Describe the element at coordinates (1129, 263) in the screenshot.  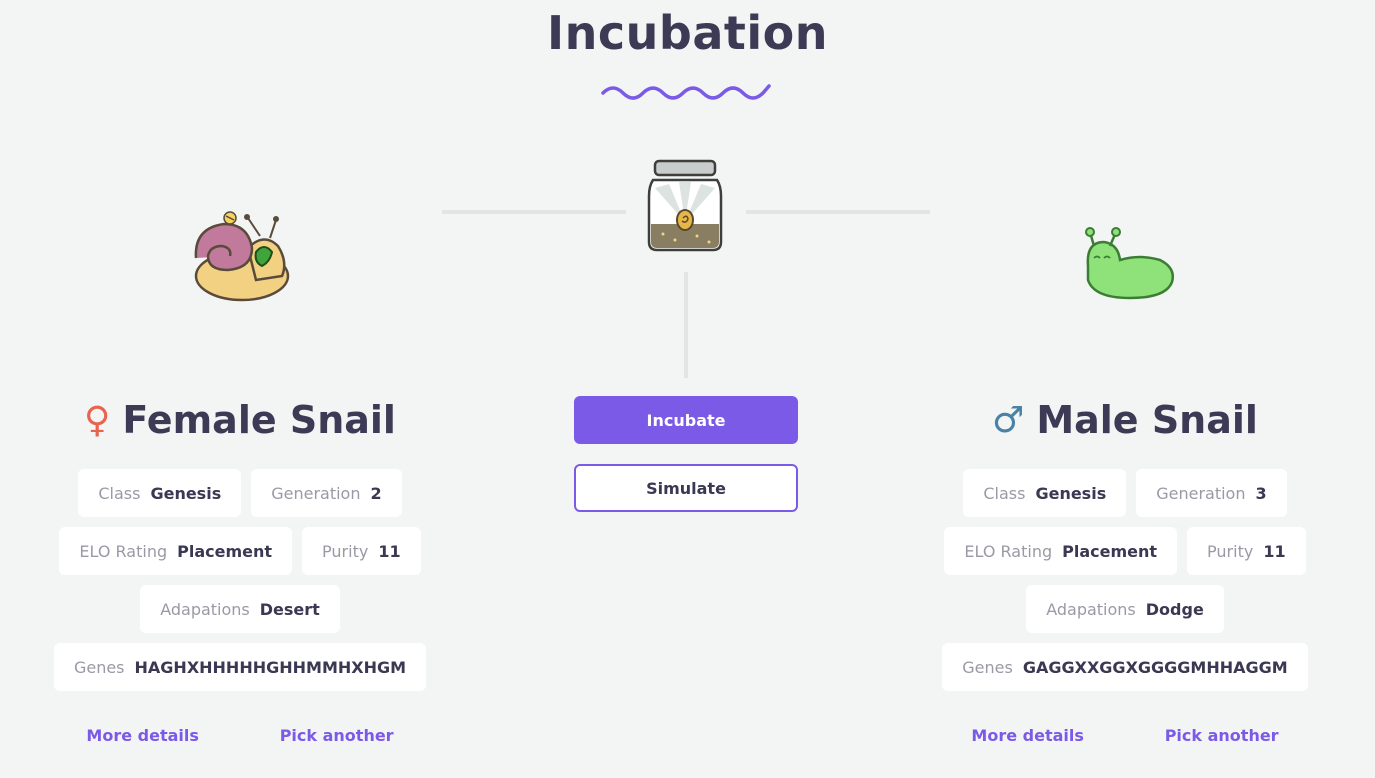
I see `male-snail-image` at that location.